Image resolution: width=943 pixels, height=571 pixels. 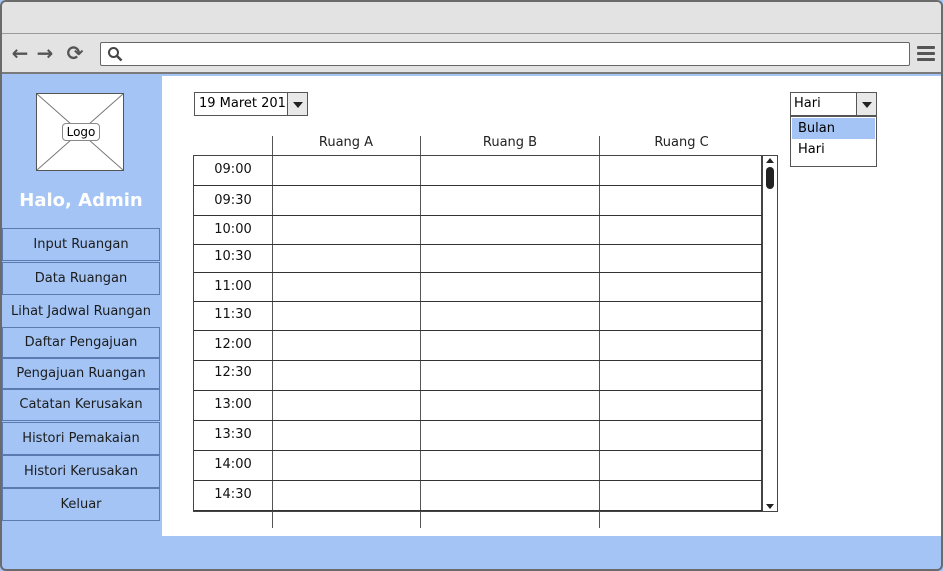 I want to click on sidebar-item-daftar-pengajuan: Daftar Pengajuan, so click(x=81, y=342).